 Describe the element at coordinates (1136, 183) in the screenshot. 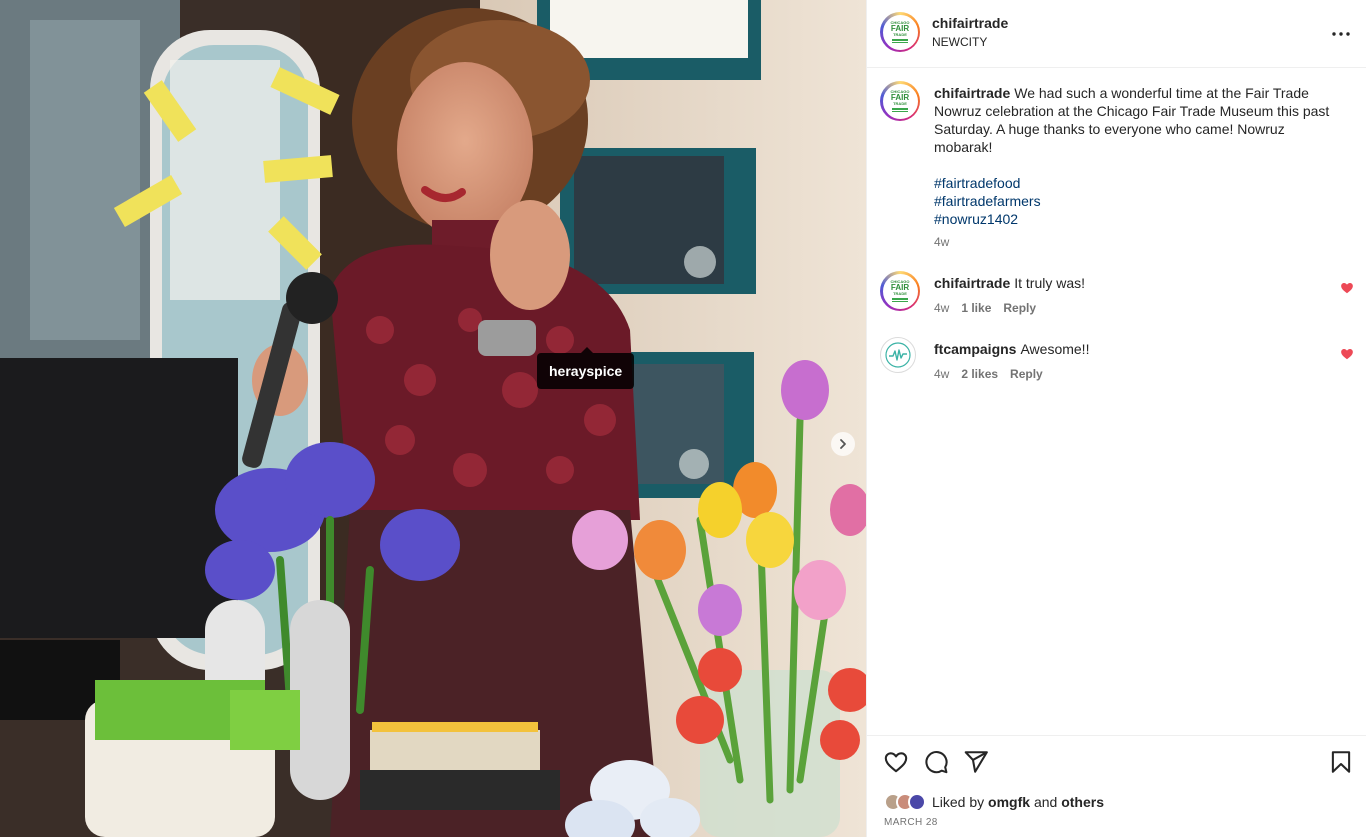

I see `hashtag-link: #fairtradefood` at that location.